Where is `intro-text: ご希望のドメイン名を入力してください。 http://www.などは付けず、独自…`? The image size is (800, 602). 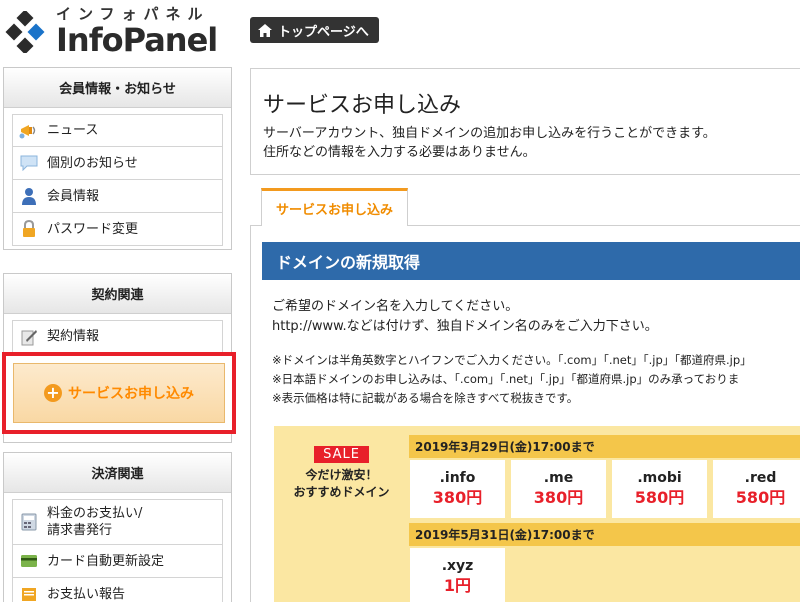
intro-text: ご希望のドメイン名を入力してください。 http://www.などは付けず、独自… is located at coordinates (465, 317).